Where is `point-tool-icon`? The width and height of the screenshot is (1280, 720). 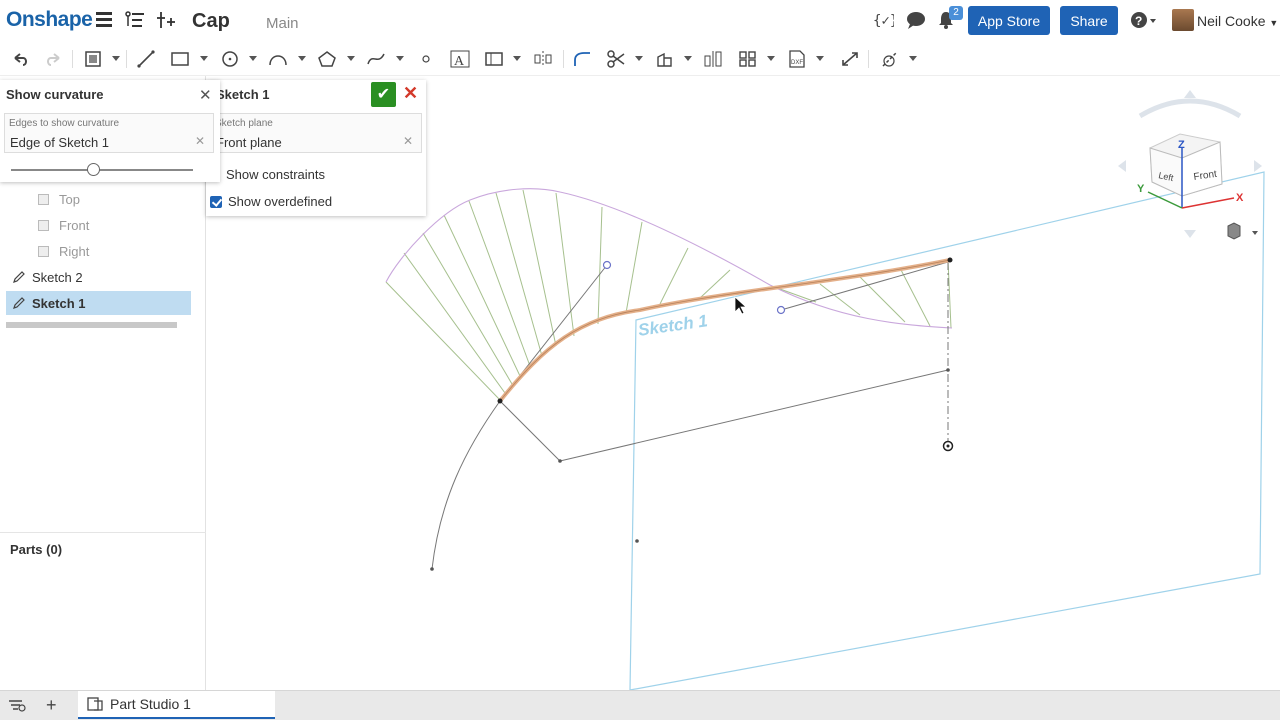 point-tool-icon is located at coordinates (426, 59).